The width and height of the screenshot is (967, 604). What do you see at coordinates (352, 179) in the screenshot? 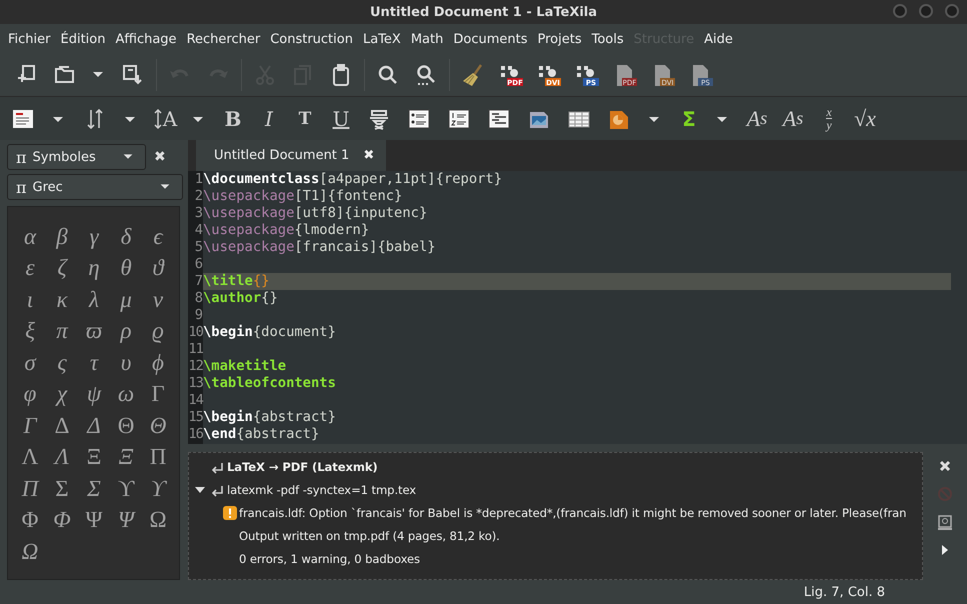
I see `code-line: \documentclass[a4paper,11pt]{report}` at bounding box center [352, 179].